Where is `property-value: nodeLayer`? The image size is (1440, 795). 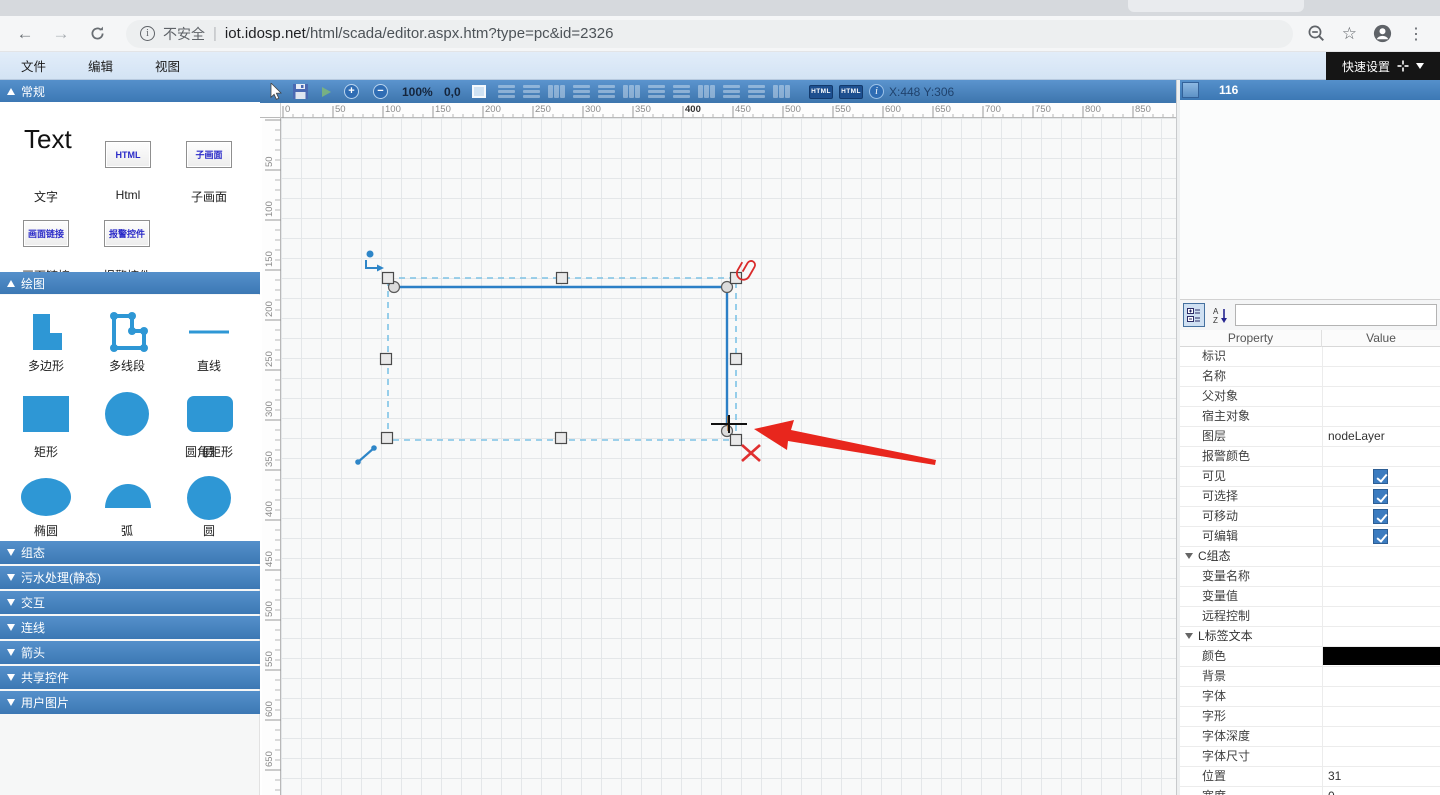 property-value: nodeLayer is located at coordinates (1356, 436).